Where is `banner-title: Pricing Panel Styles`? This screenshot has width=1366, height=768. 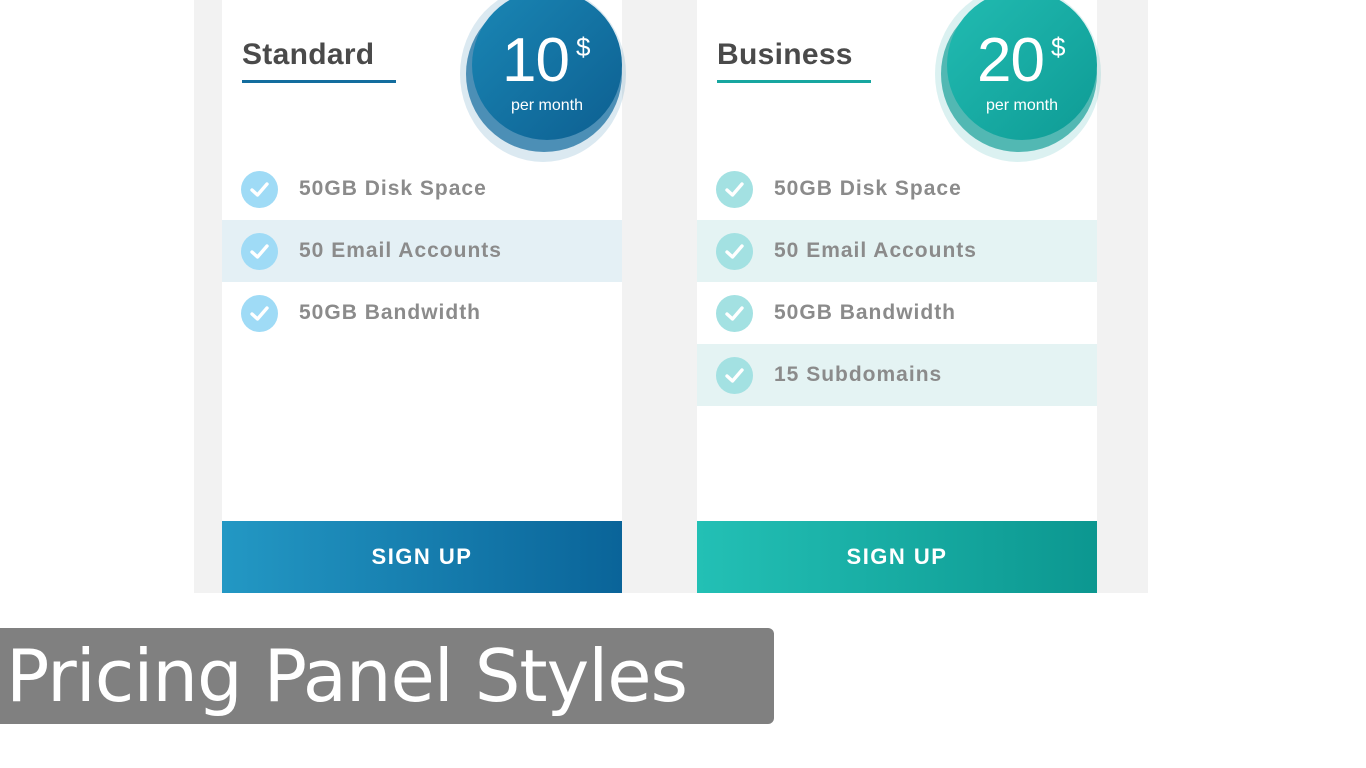
banner-title: Pricing Panel Styles is located at coordinates (347, 676).